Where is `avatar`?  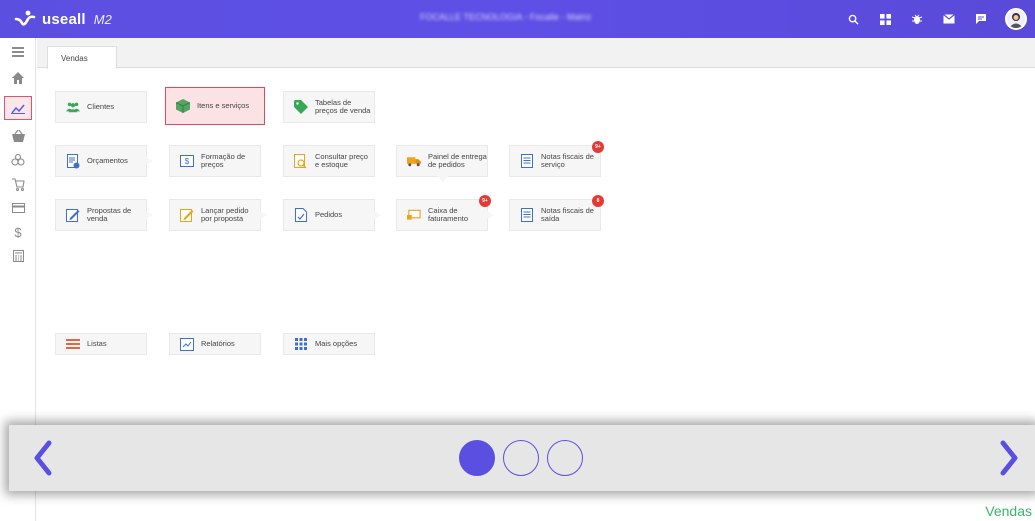 avatar is located at coordinates (1016, 19).